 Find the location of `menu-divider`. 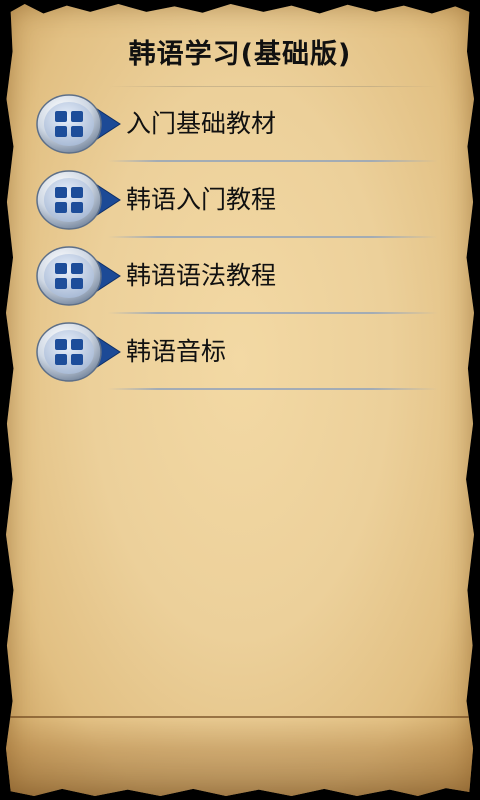

menu-divider is located at coordinates (273, 389).